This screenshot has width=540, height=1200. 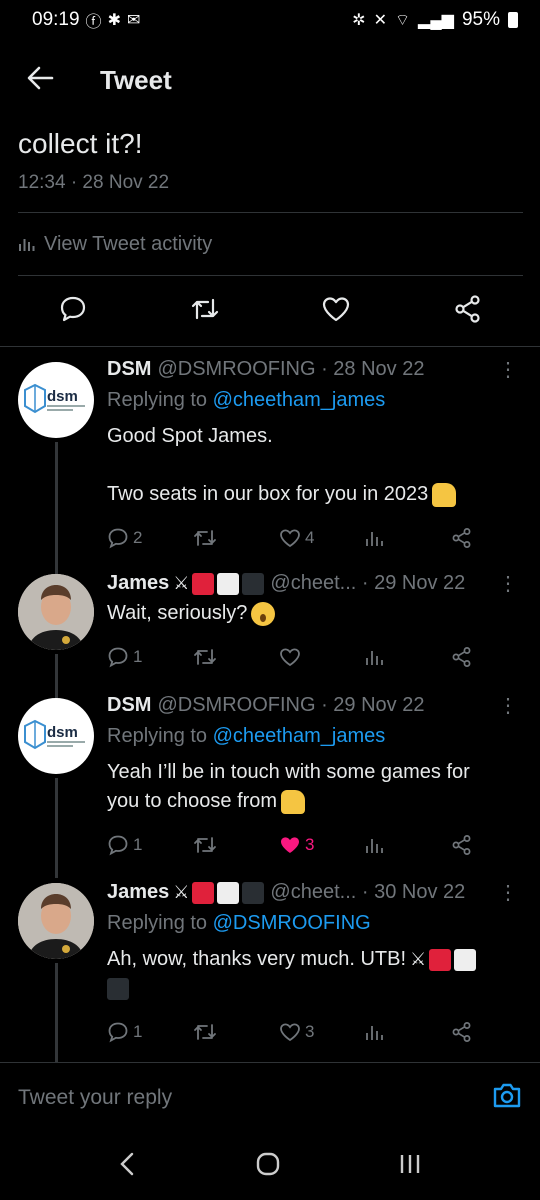 What do you see at coordinates (380, 20) in the screenshot?
I see `mute-icon: ✕` at bounding box center [380, 20].